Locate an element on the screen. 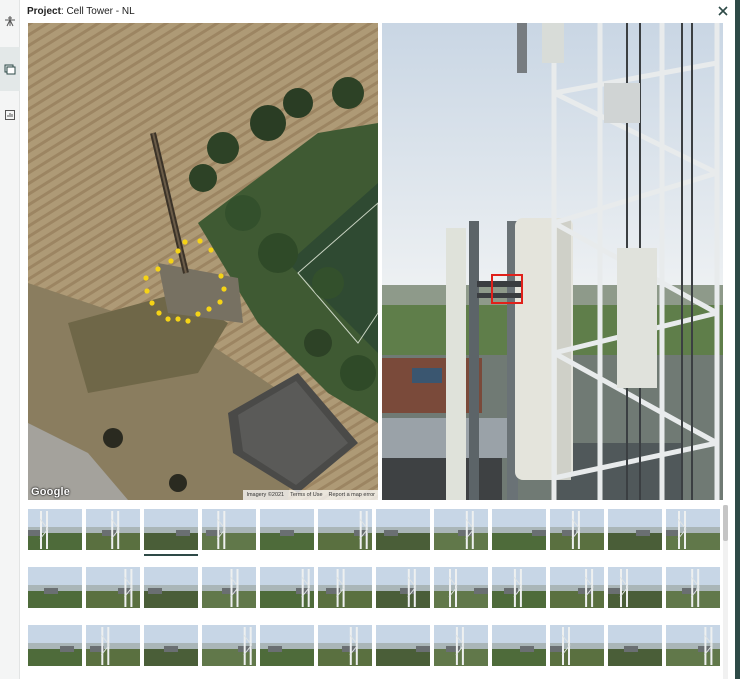 The width and height of the screenshot is (740, 679). report-icon is located at coordinates (10, 115).